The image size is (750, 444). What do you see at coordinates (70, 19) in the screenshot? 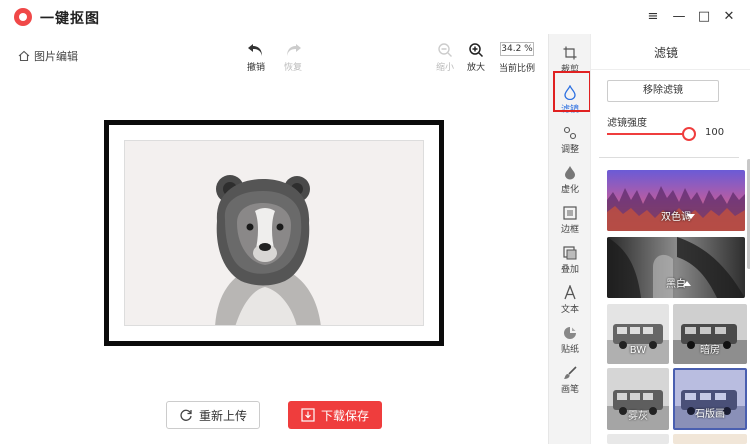
I see `app-title: 一键抠图` at bounding box center [70, 19].